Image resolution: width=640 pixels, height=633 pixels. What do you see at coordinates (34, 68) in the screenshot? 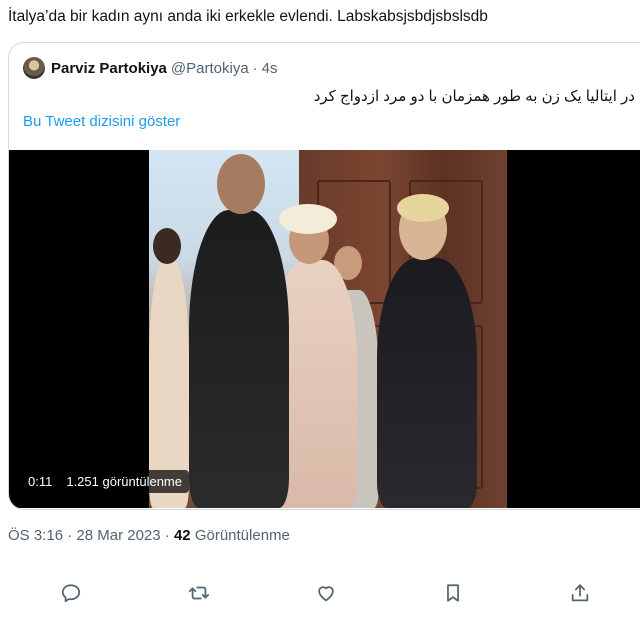
I see `avatar` at bounding box center [34, 68].